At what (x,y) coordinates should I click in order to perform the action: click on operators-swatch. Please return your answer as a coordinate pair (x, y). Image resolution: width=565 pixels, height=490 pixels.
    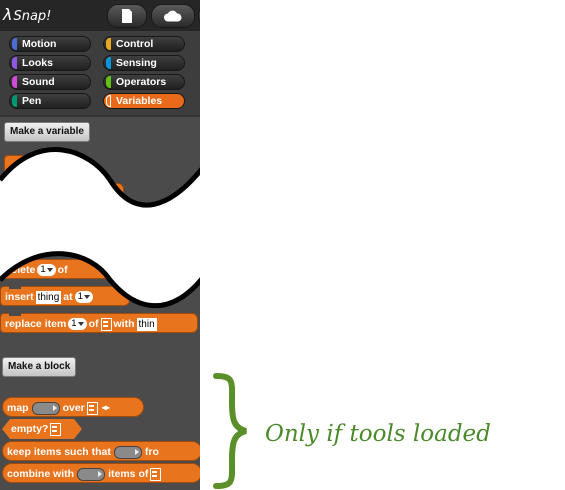
    Looking at the image, I should click on (108, 82).